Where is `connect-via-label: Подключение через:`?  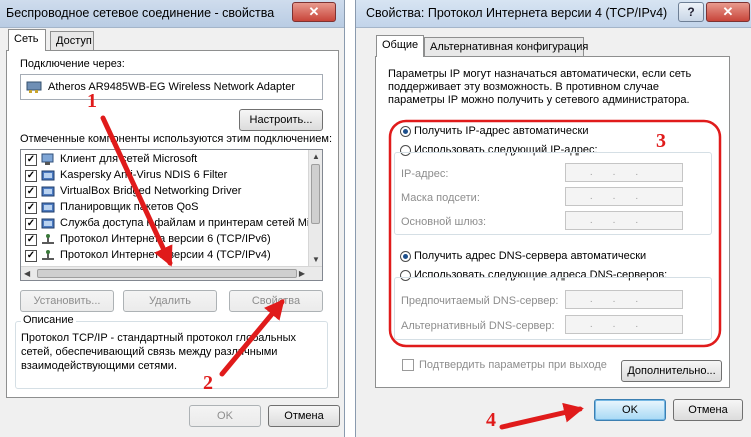 connect-via-label: Подключение через: is located at coordinates (72, 64).